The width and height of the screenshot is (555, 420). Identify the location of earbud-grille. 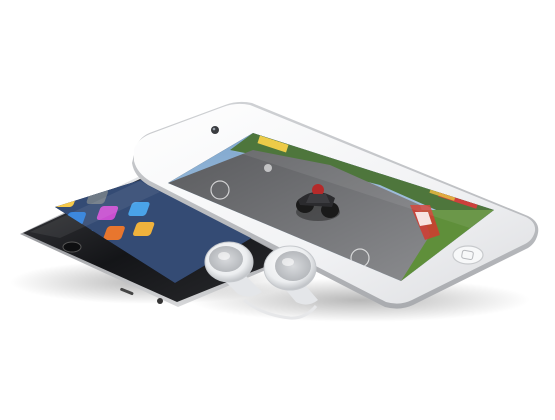
(293, 266).